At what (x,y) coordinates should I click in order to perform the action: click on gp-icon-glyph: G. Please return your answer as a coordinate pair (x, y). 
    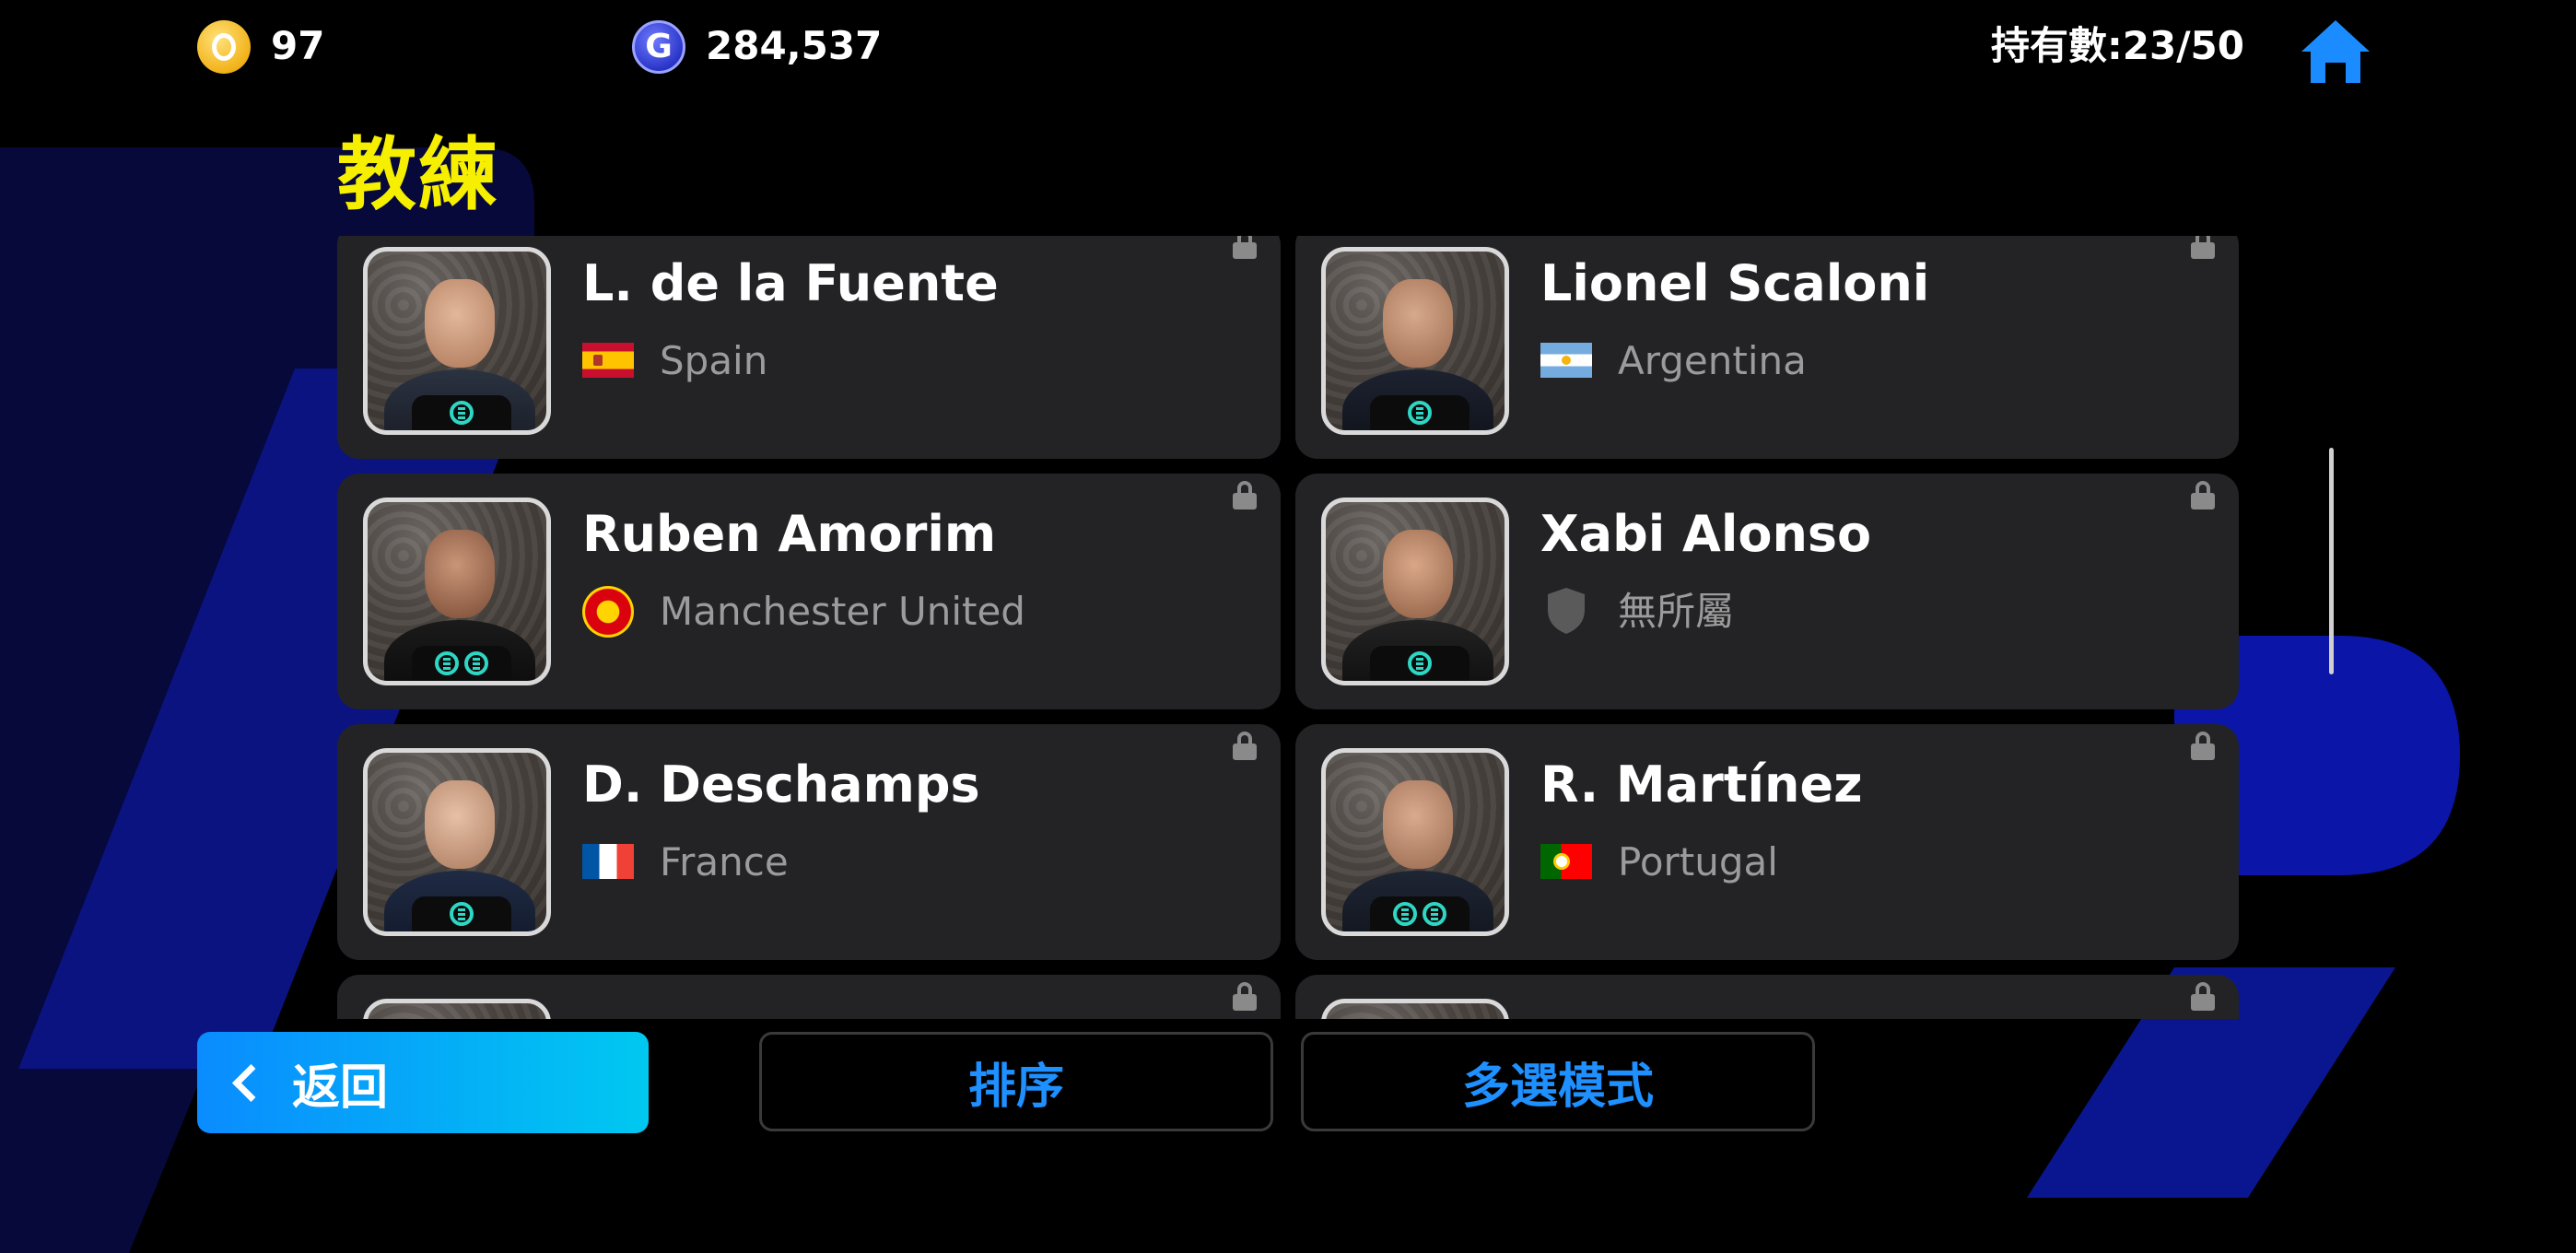
    Looking at the image, I should click on (659, 47).